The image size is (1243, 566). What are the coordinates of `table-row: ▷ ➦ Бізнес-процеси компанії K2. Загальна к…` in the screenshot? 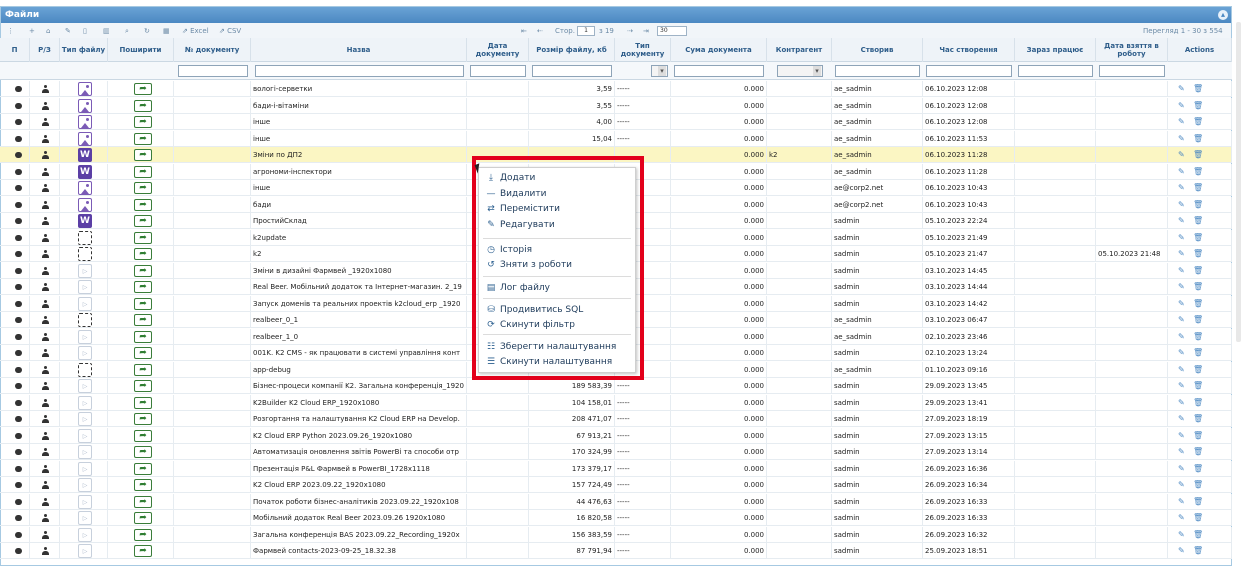 It's located at (616, 386).